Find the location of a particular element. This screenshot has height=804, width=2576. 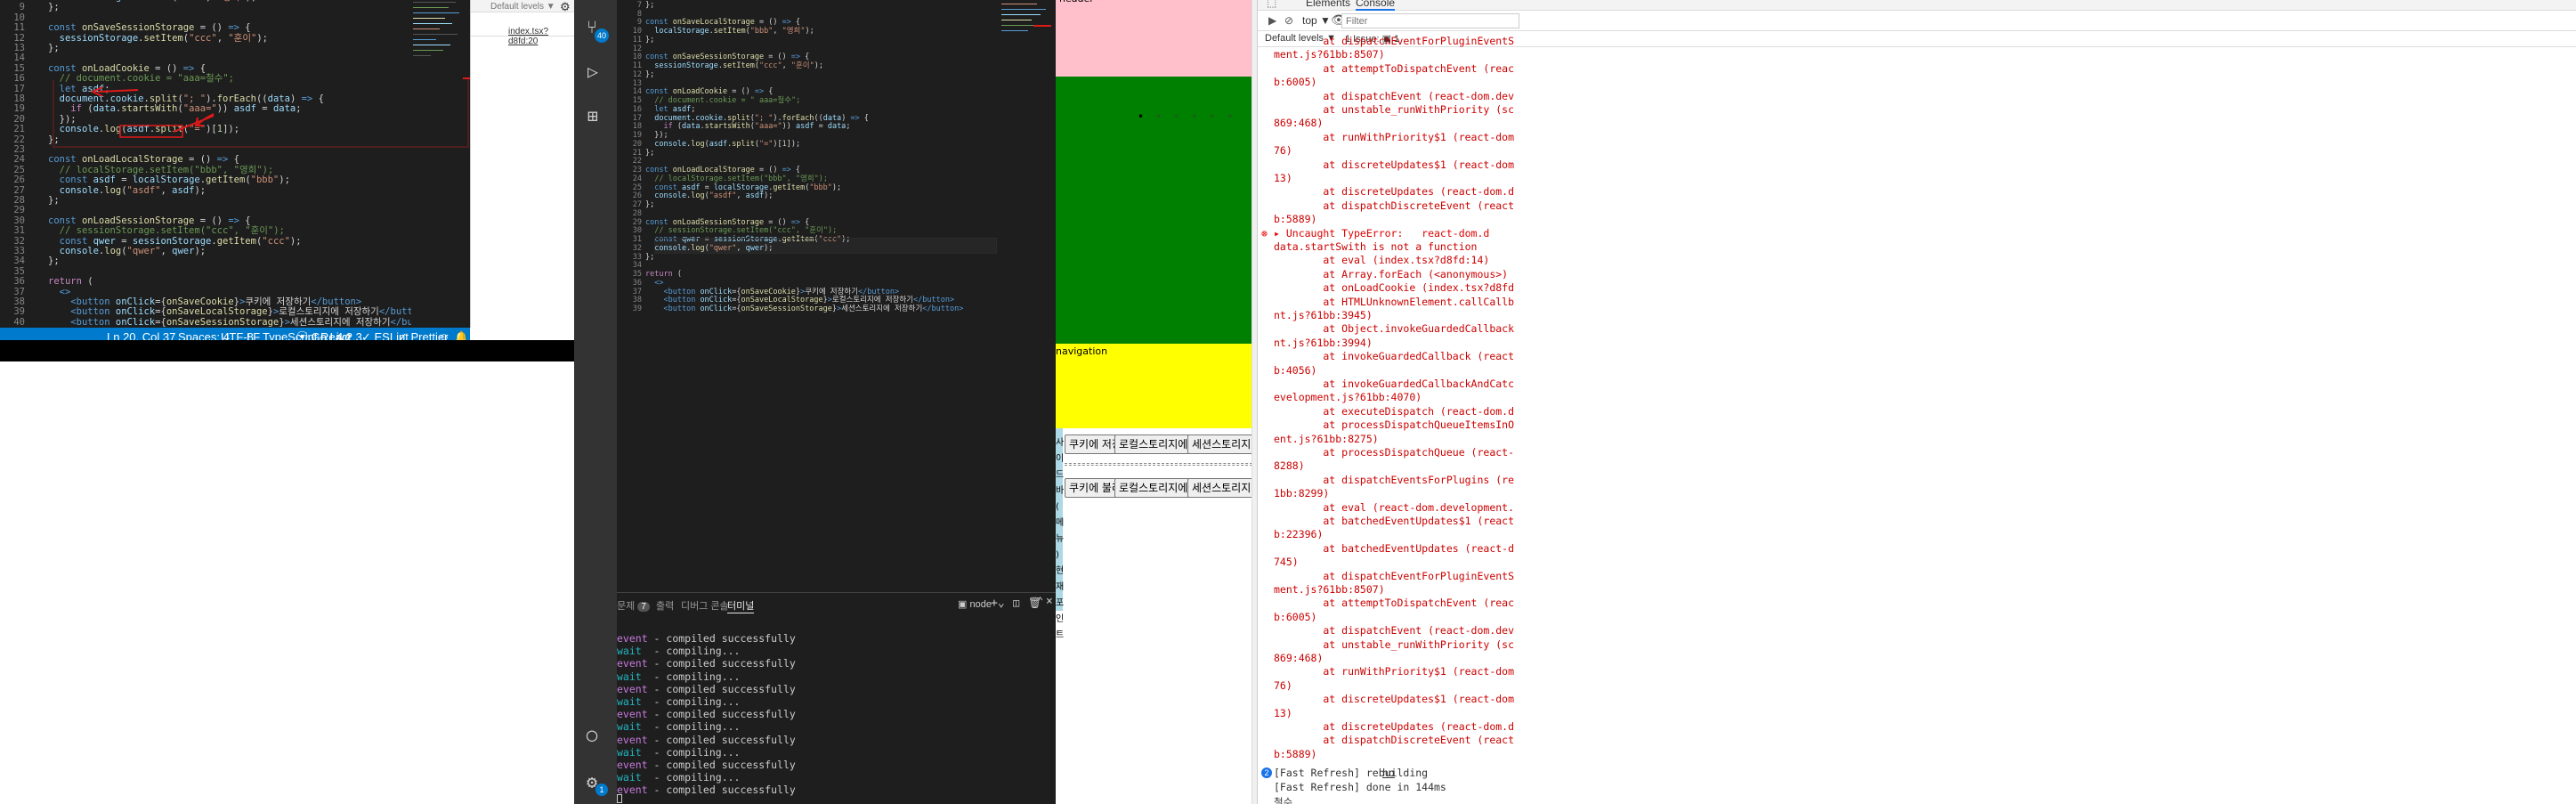

split-terminal-icon: ◫ is located at coordinates (1016, 603).